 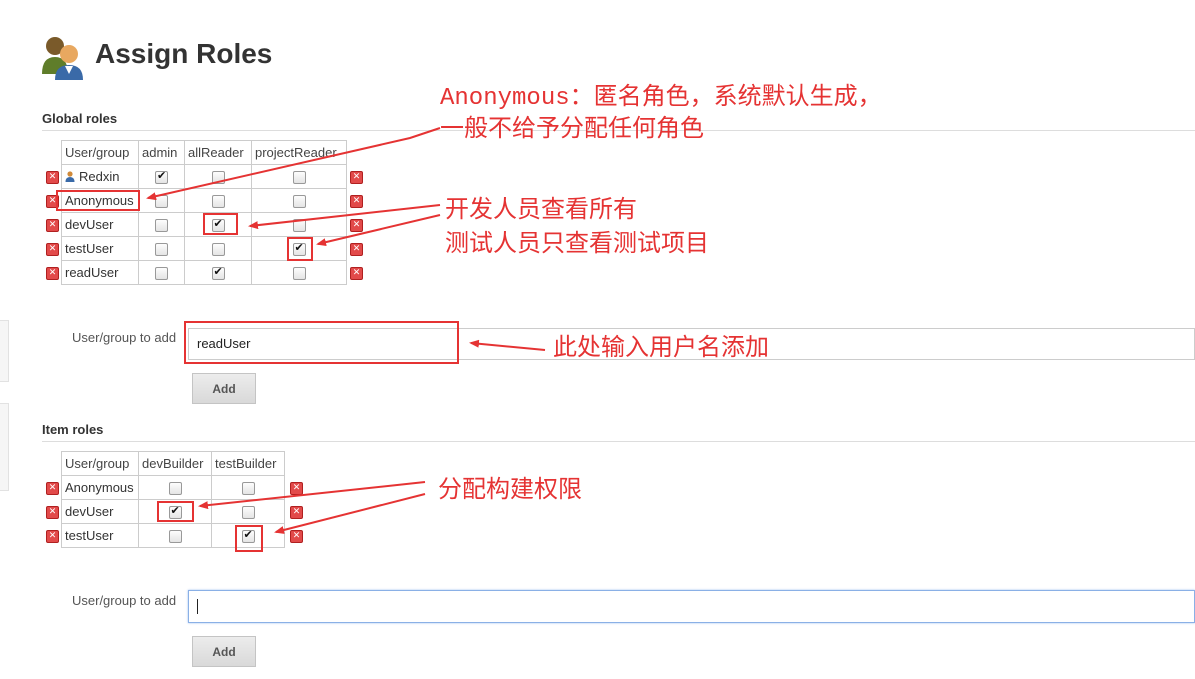 I want to click on annotation-dev: 开发人员查看所有, so click(x=541, y=209).